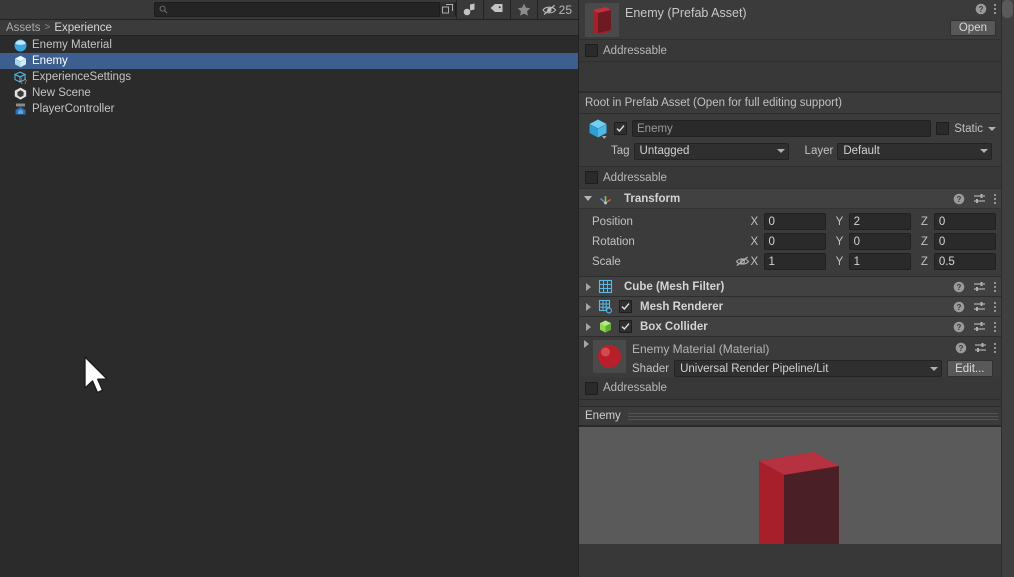  What do you see at coordinates (790, 140) in the screenshot?
I see `gameobject-header: Enemy Static Tag Untagged Layer Default` at bounding box center [790, 140].